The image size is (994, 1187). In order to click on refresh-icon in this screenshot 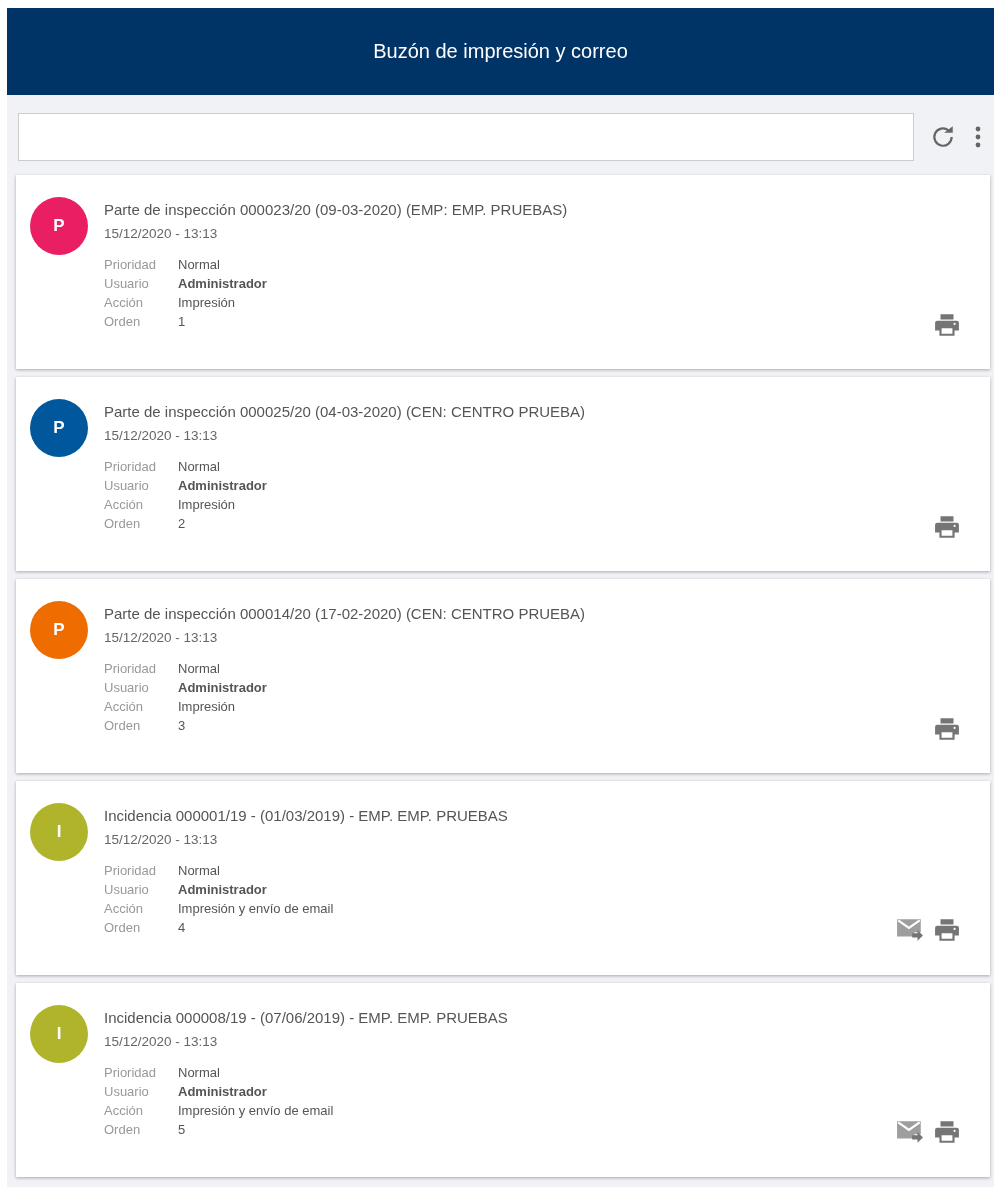, I will do `click(943, 137)`.